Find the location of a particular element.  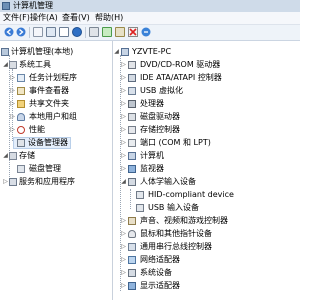

scan-hardware-icon is located at coordinates (107, 32).